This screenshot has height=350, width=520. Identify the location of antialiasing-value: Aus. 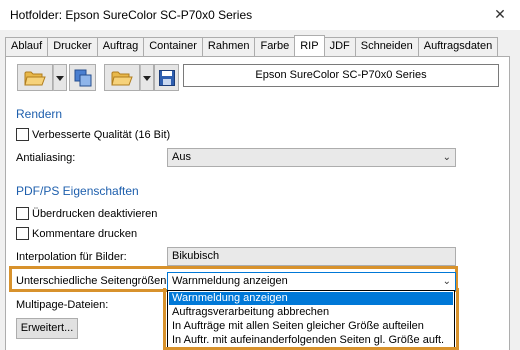
(181, 157).